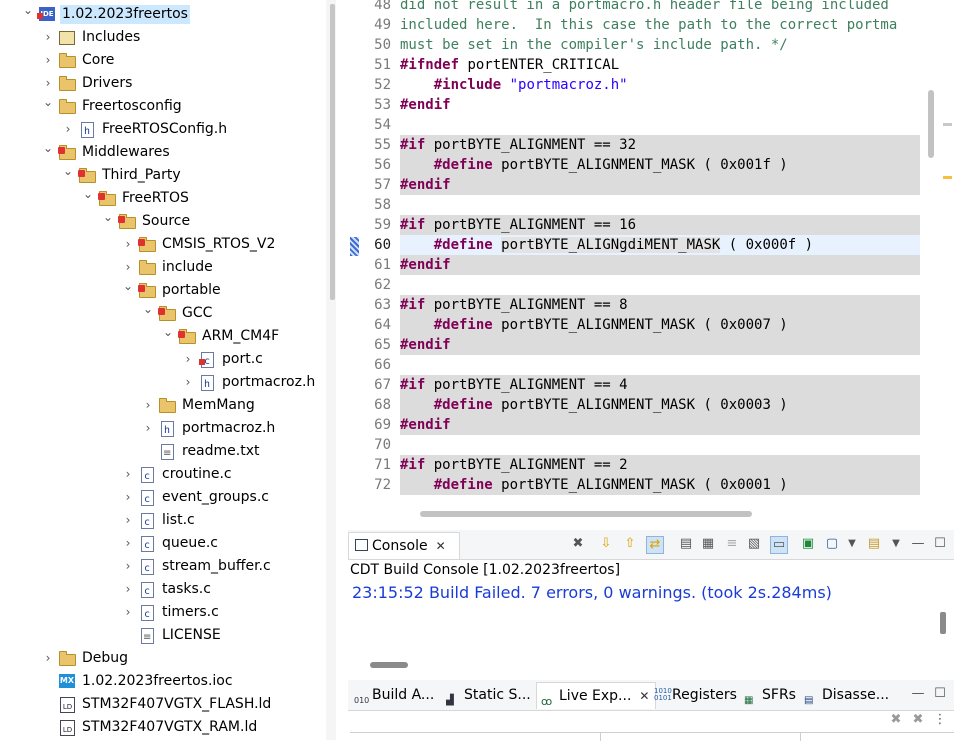 The height and width of the screenshot is (741, 954). What do you see at coordinates (163, 475) in the screenshot?
I see `tree-item: › croutine.c` at bounding box center [163, 475].